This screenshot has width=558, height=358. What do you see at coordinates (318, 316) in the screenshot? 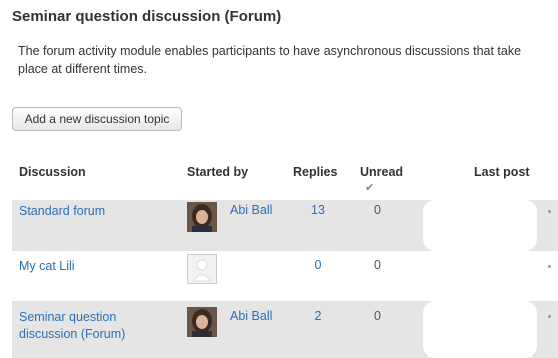
I see `replies-link: 2` at bounding box center [318, 316].